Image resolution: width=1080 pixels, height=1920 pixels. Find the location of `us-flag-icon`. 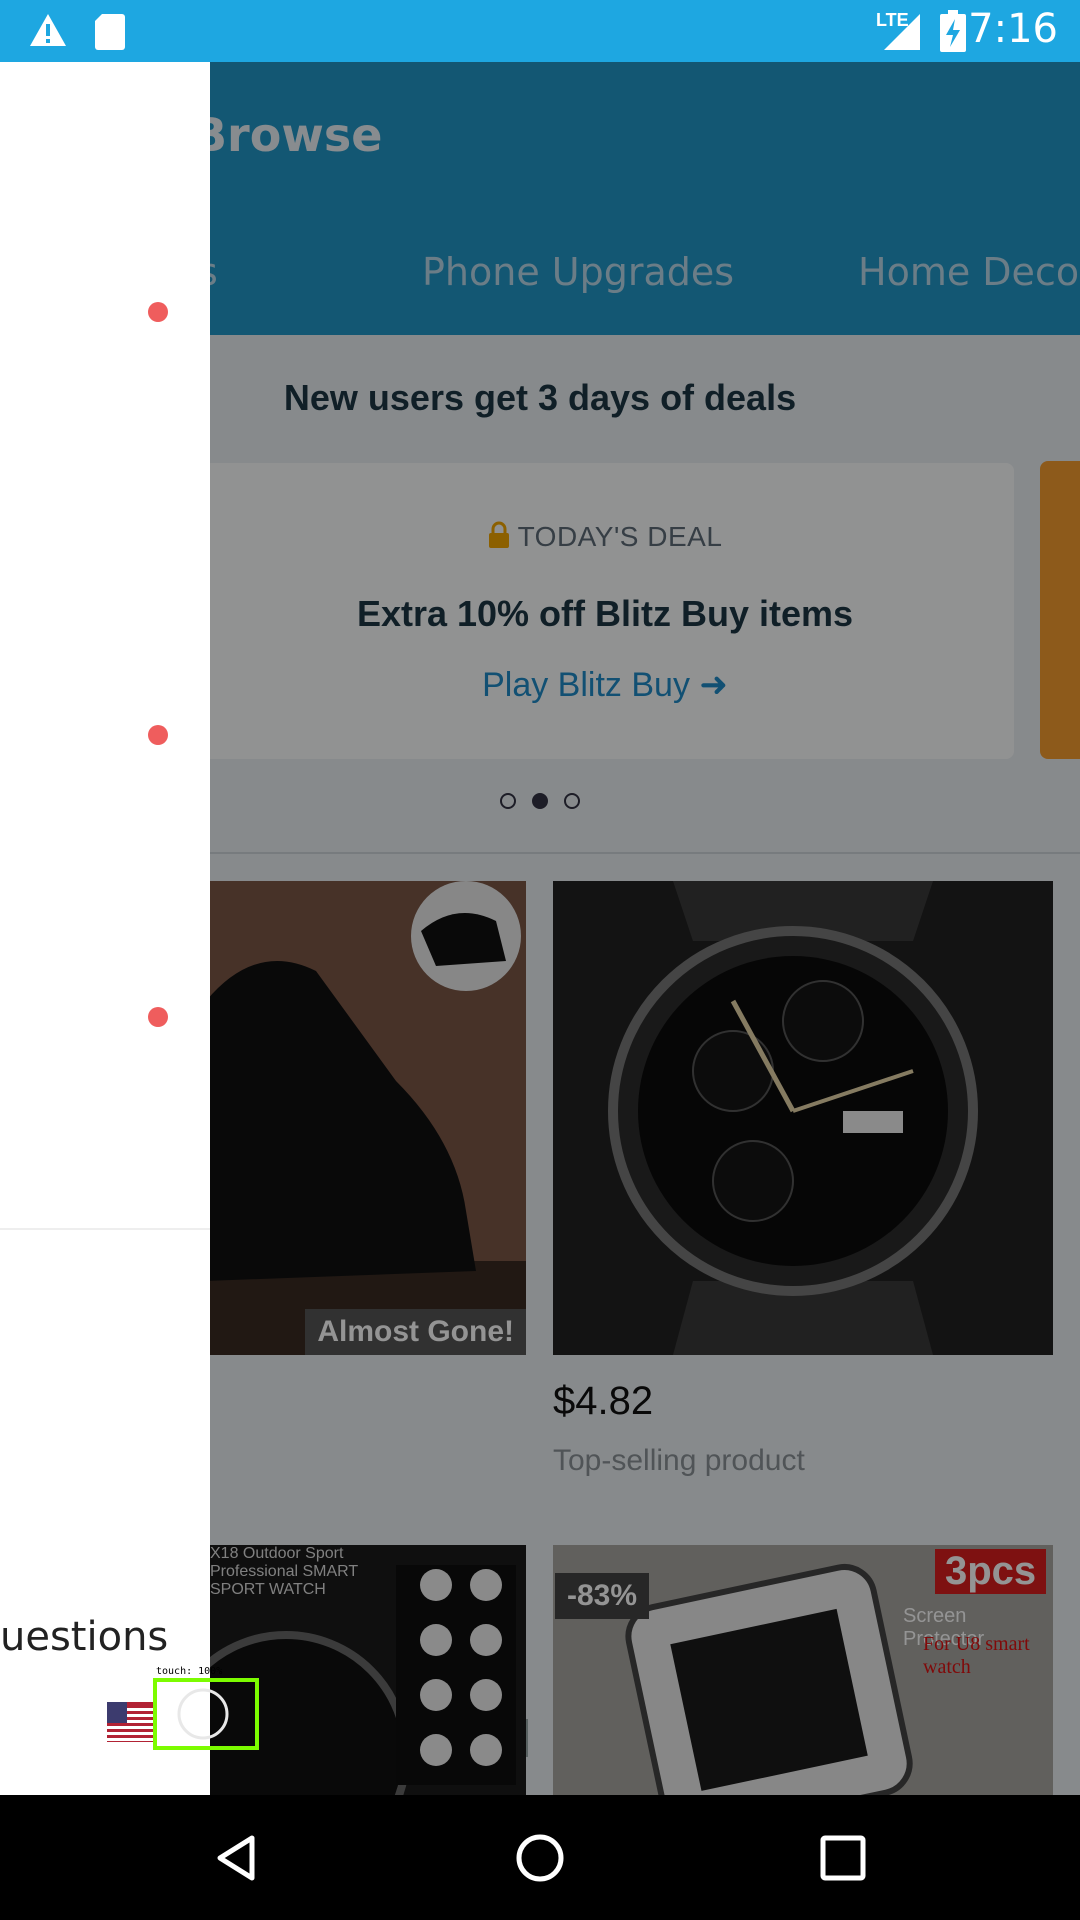

us-flag-icon is located at coordinates (131, 1724).